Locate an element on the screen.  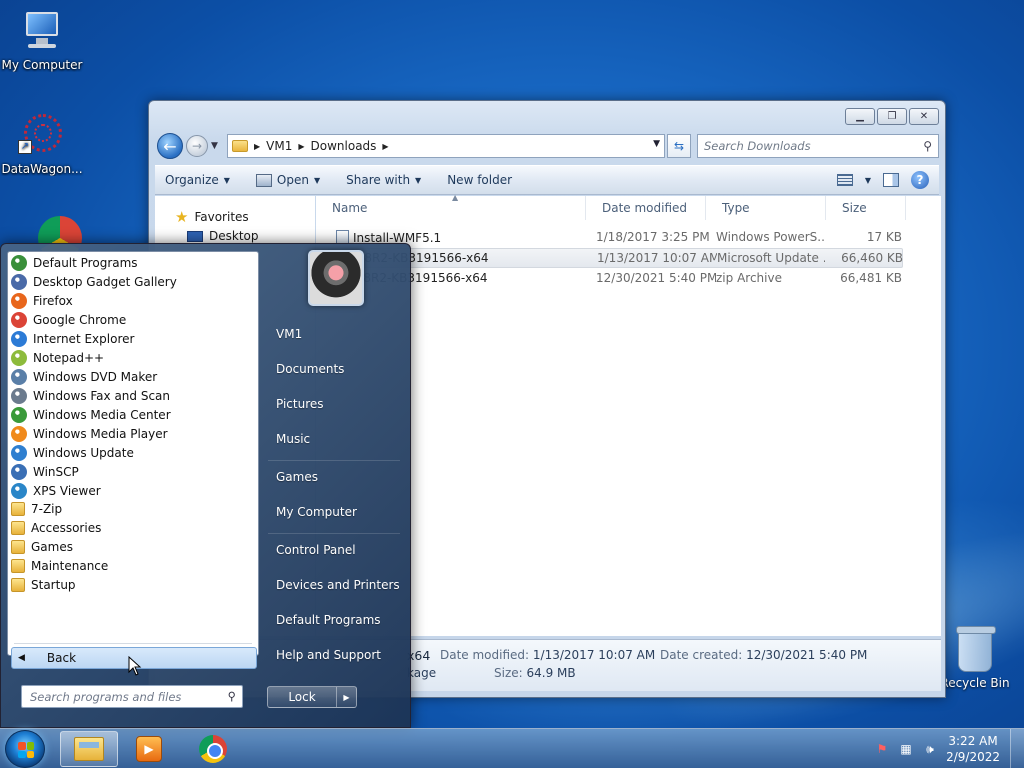
start-menu-right-item: Pictures is located at coordinates (300, 404).